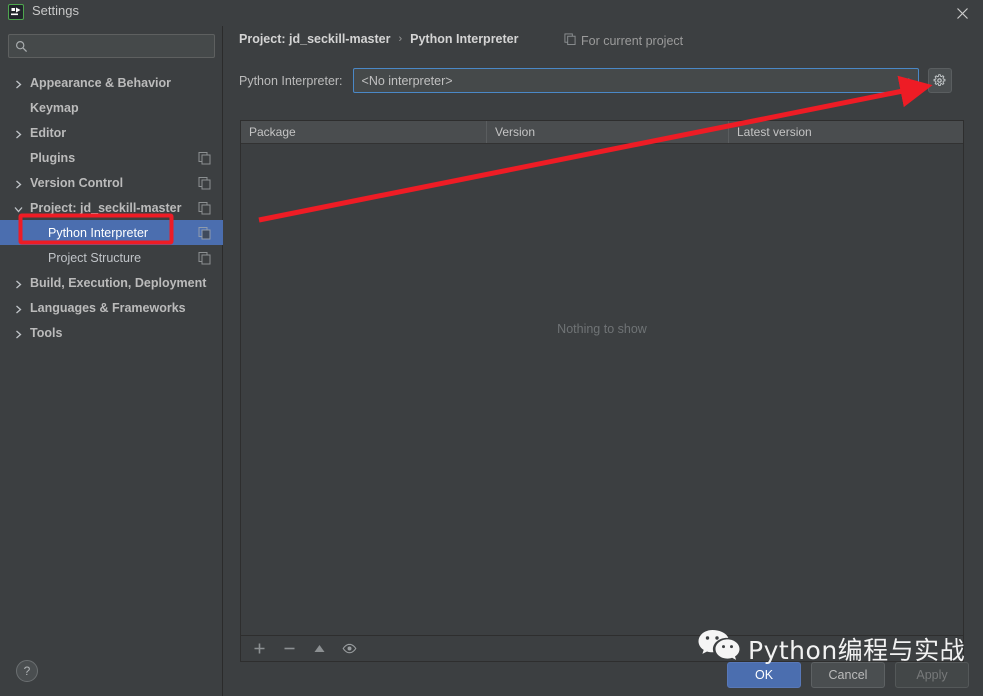  I want to click on cancel-button: Cancel, so click(848, 675).